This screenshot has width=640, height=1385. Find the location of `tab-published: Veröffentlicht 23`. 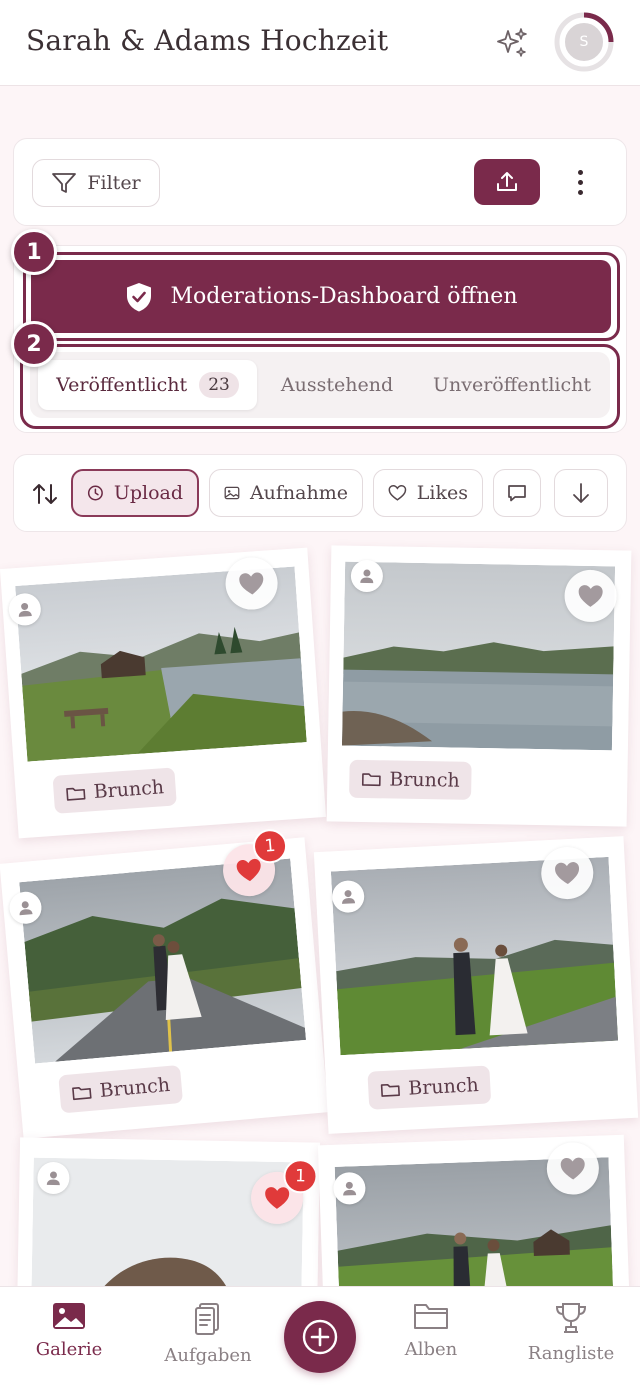

tab-published: Veröffentlicht 23 is located at coordinates (147, 385).